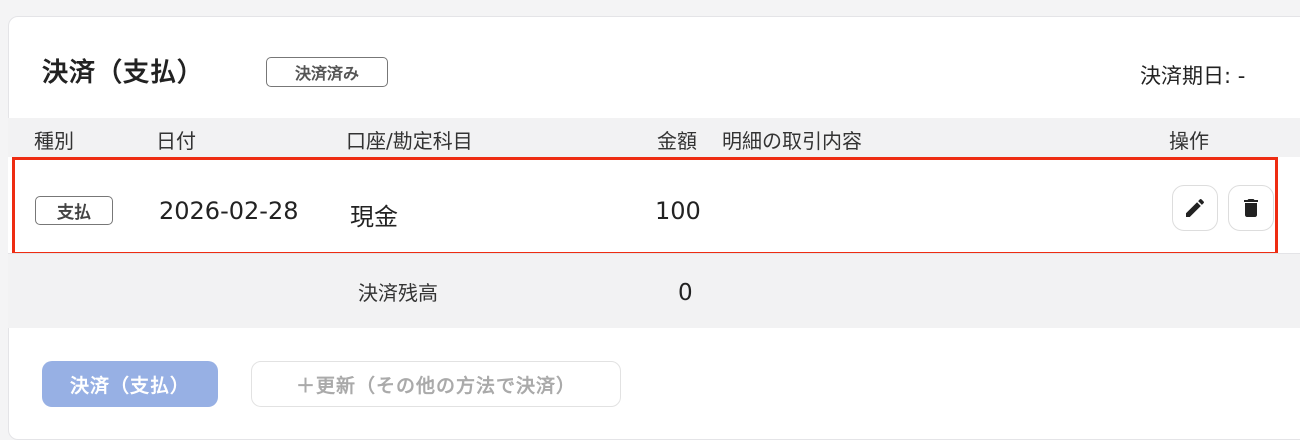 Image resolution: width=1300 pixels, height=440 pixels. Describe the element at coordinates (54, 141) in the screenshot. I see `column-header-type: 種別` at that location.